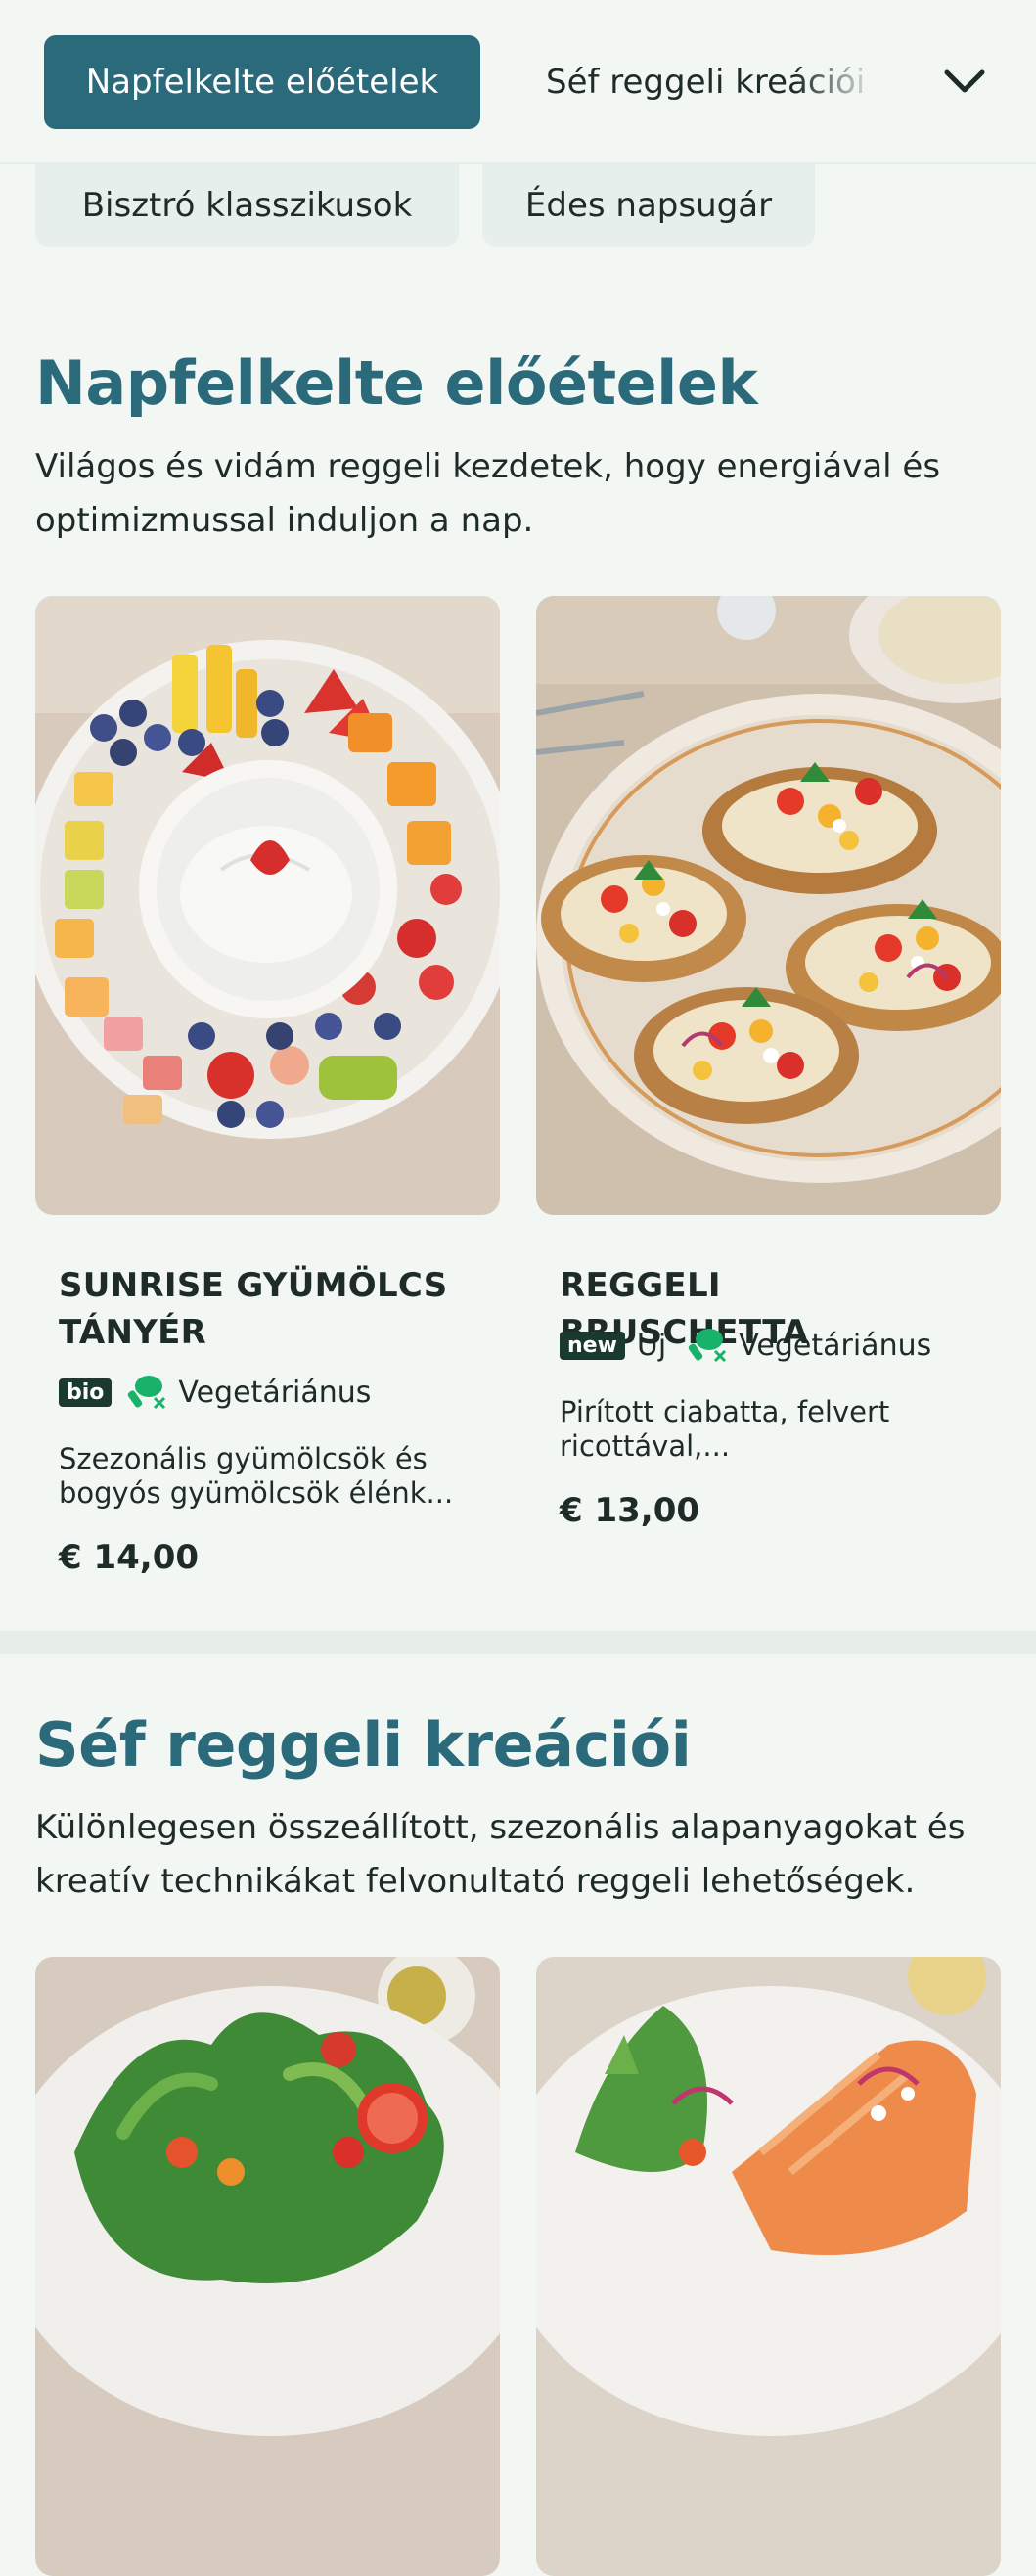 The height and width of the screenshot is (2576, 1036). What do you see at coordinates (262, 82) in the screenshot?
I see `tab-napfelkelte-eloetelek: Napfelkelte előételek` at bounding box center [262, 82].